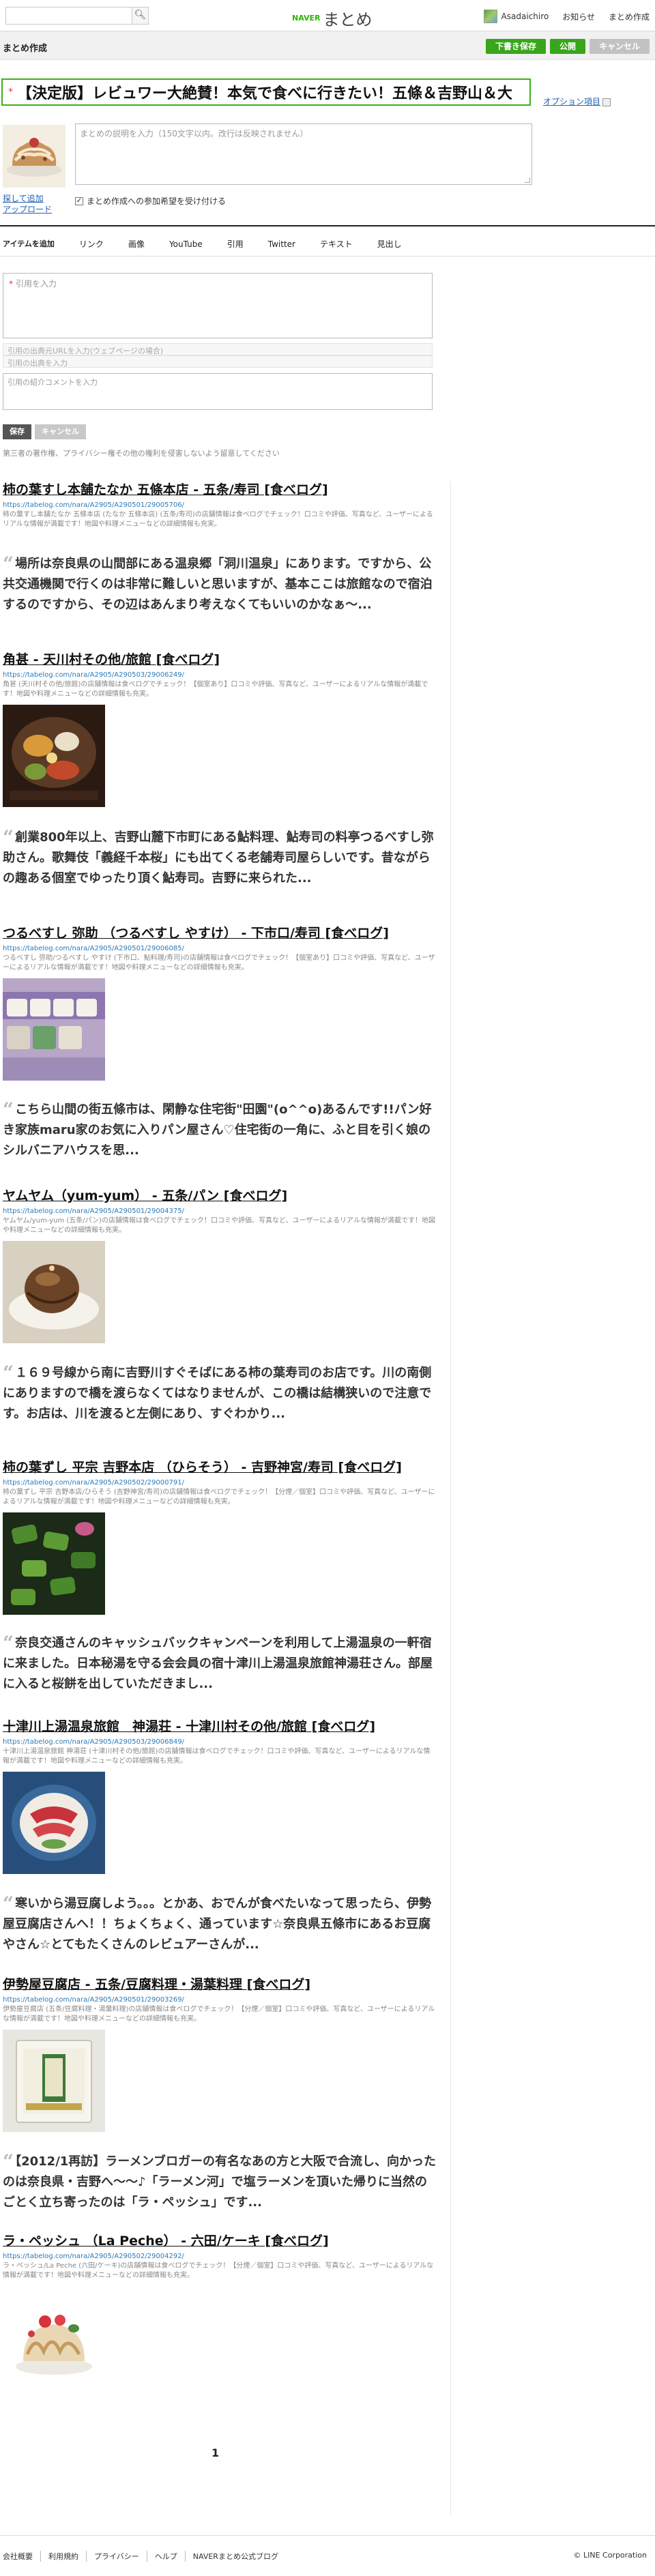 The image size is (655, 2576). I want to click on resize-grip-icon, so click(527, 180).